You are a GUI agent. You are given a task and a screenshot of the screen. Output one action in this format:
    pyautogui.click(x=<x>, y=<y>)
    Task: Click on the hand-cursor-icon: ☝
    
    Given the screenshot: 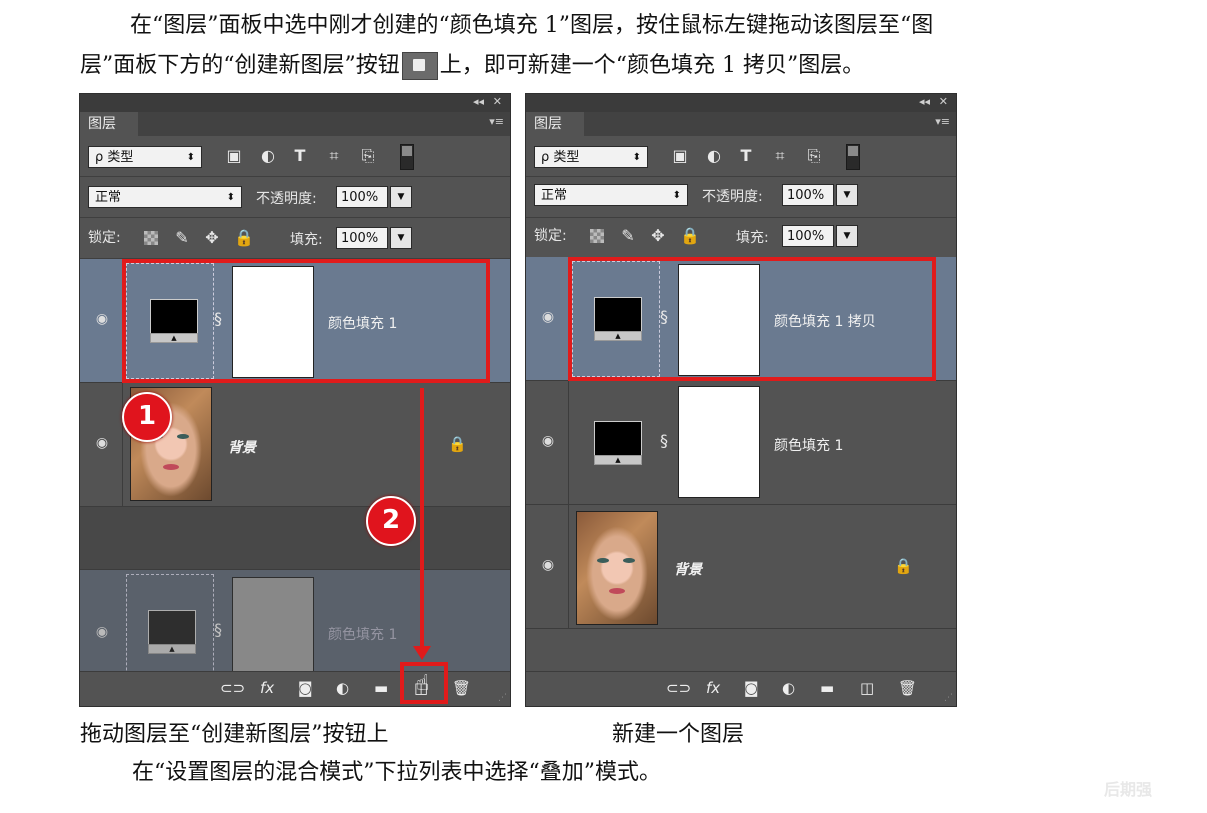 What is the action you would take?
    pyautogui.click(x=423, y=683)
    